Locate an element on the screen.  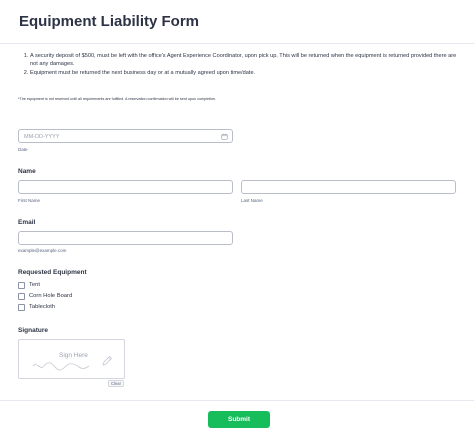
checkbox-label: Tablecloth is located at coordinates (42, 307).